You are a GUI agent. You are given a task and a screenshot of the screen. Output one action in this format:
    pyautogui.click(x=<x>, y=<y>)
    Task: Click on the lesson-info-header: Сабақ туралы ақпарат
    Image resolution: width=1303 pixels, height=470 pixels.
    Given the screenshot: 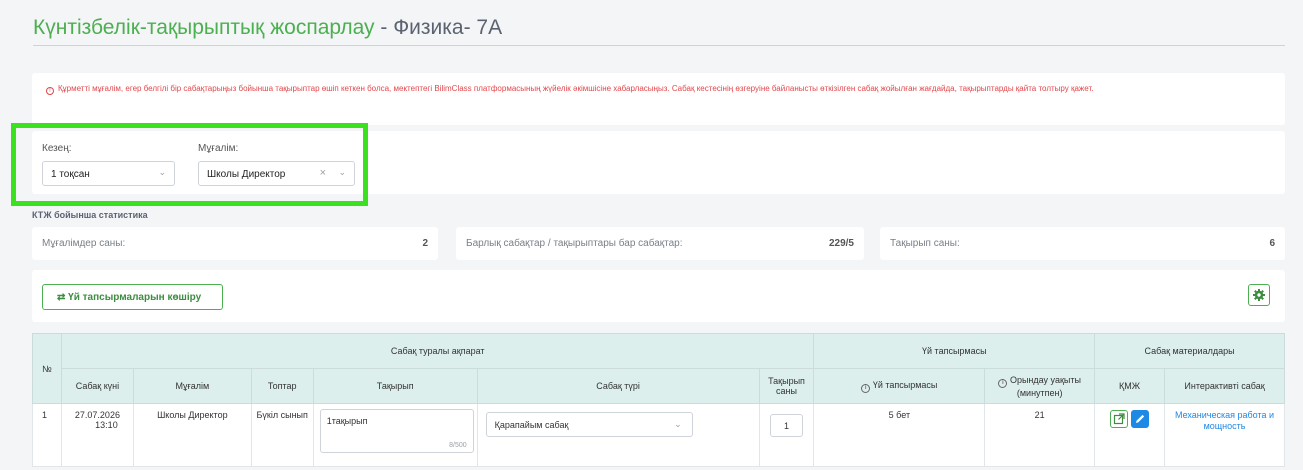 What is the action you would take?
    pyautogui.click(x=437, y=351)
    